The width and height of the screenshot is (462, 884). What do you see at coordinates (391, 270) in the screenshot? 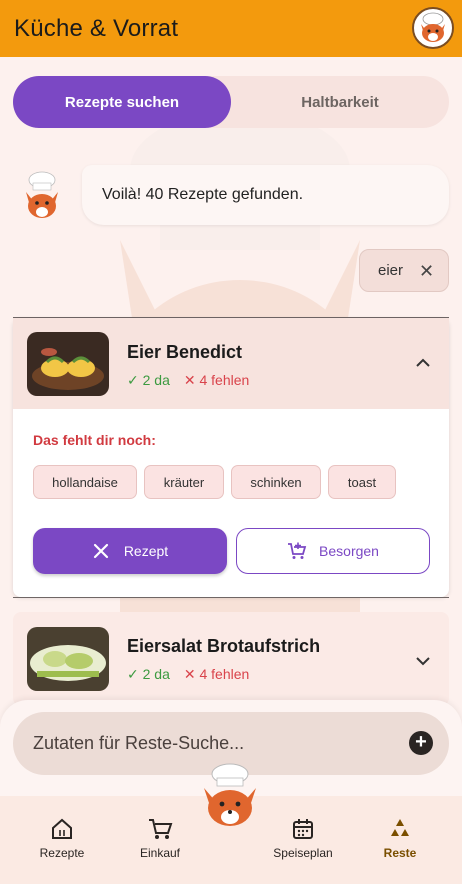
I see `filter-chip-label: eier` at bounding box center [391, 270].